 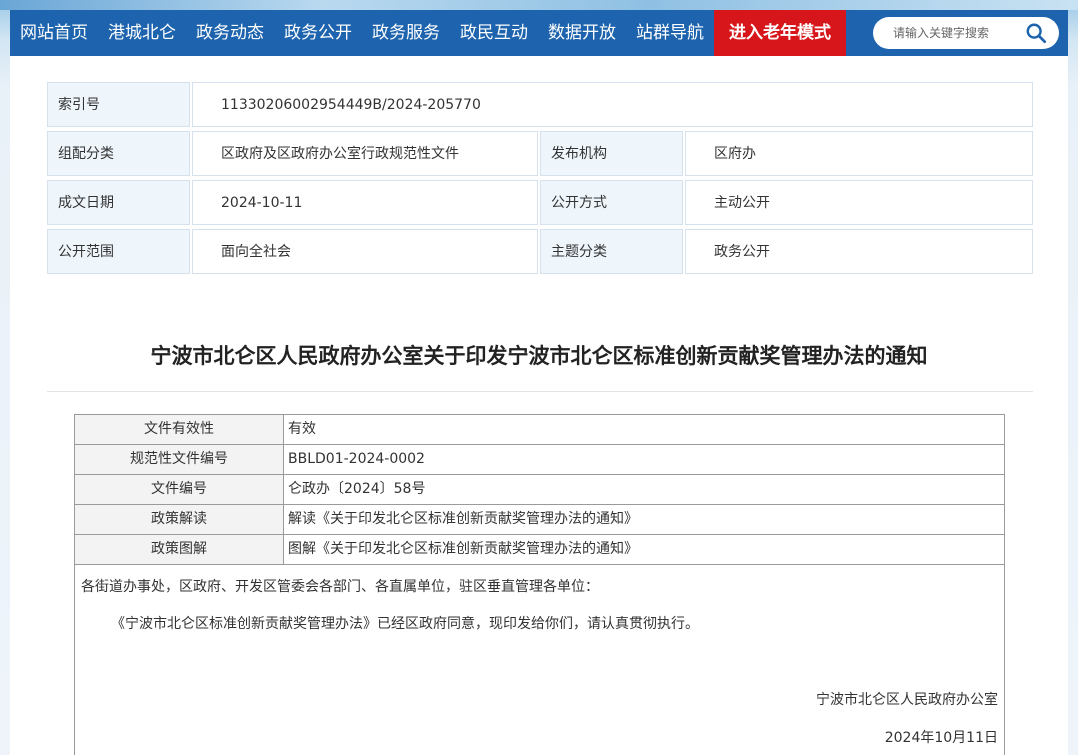 What do you see at coordinates (941, 738) in the screenshot?
I see `sign-date: 2024年10月11日` at bounding box center [941, 738].